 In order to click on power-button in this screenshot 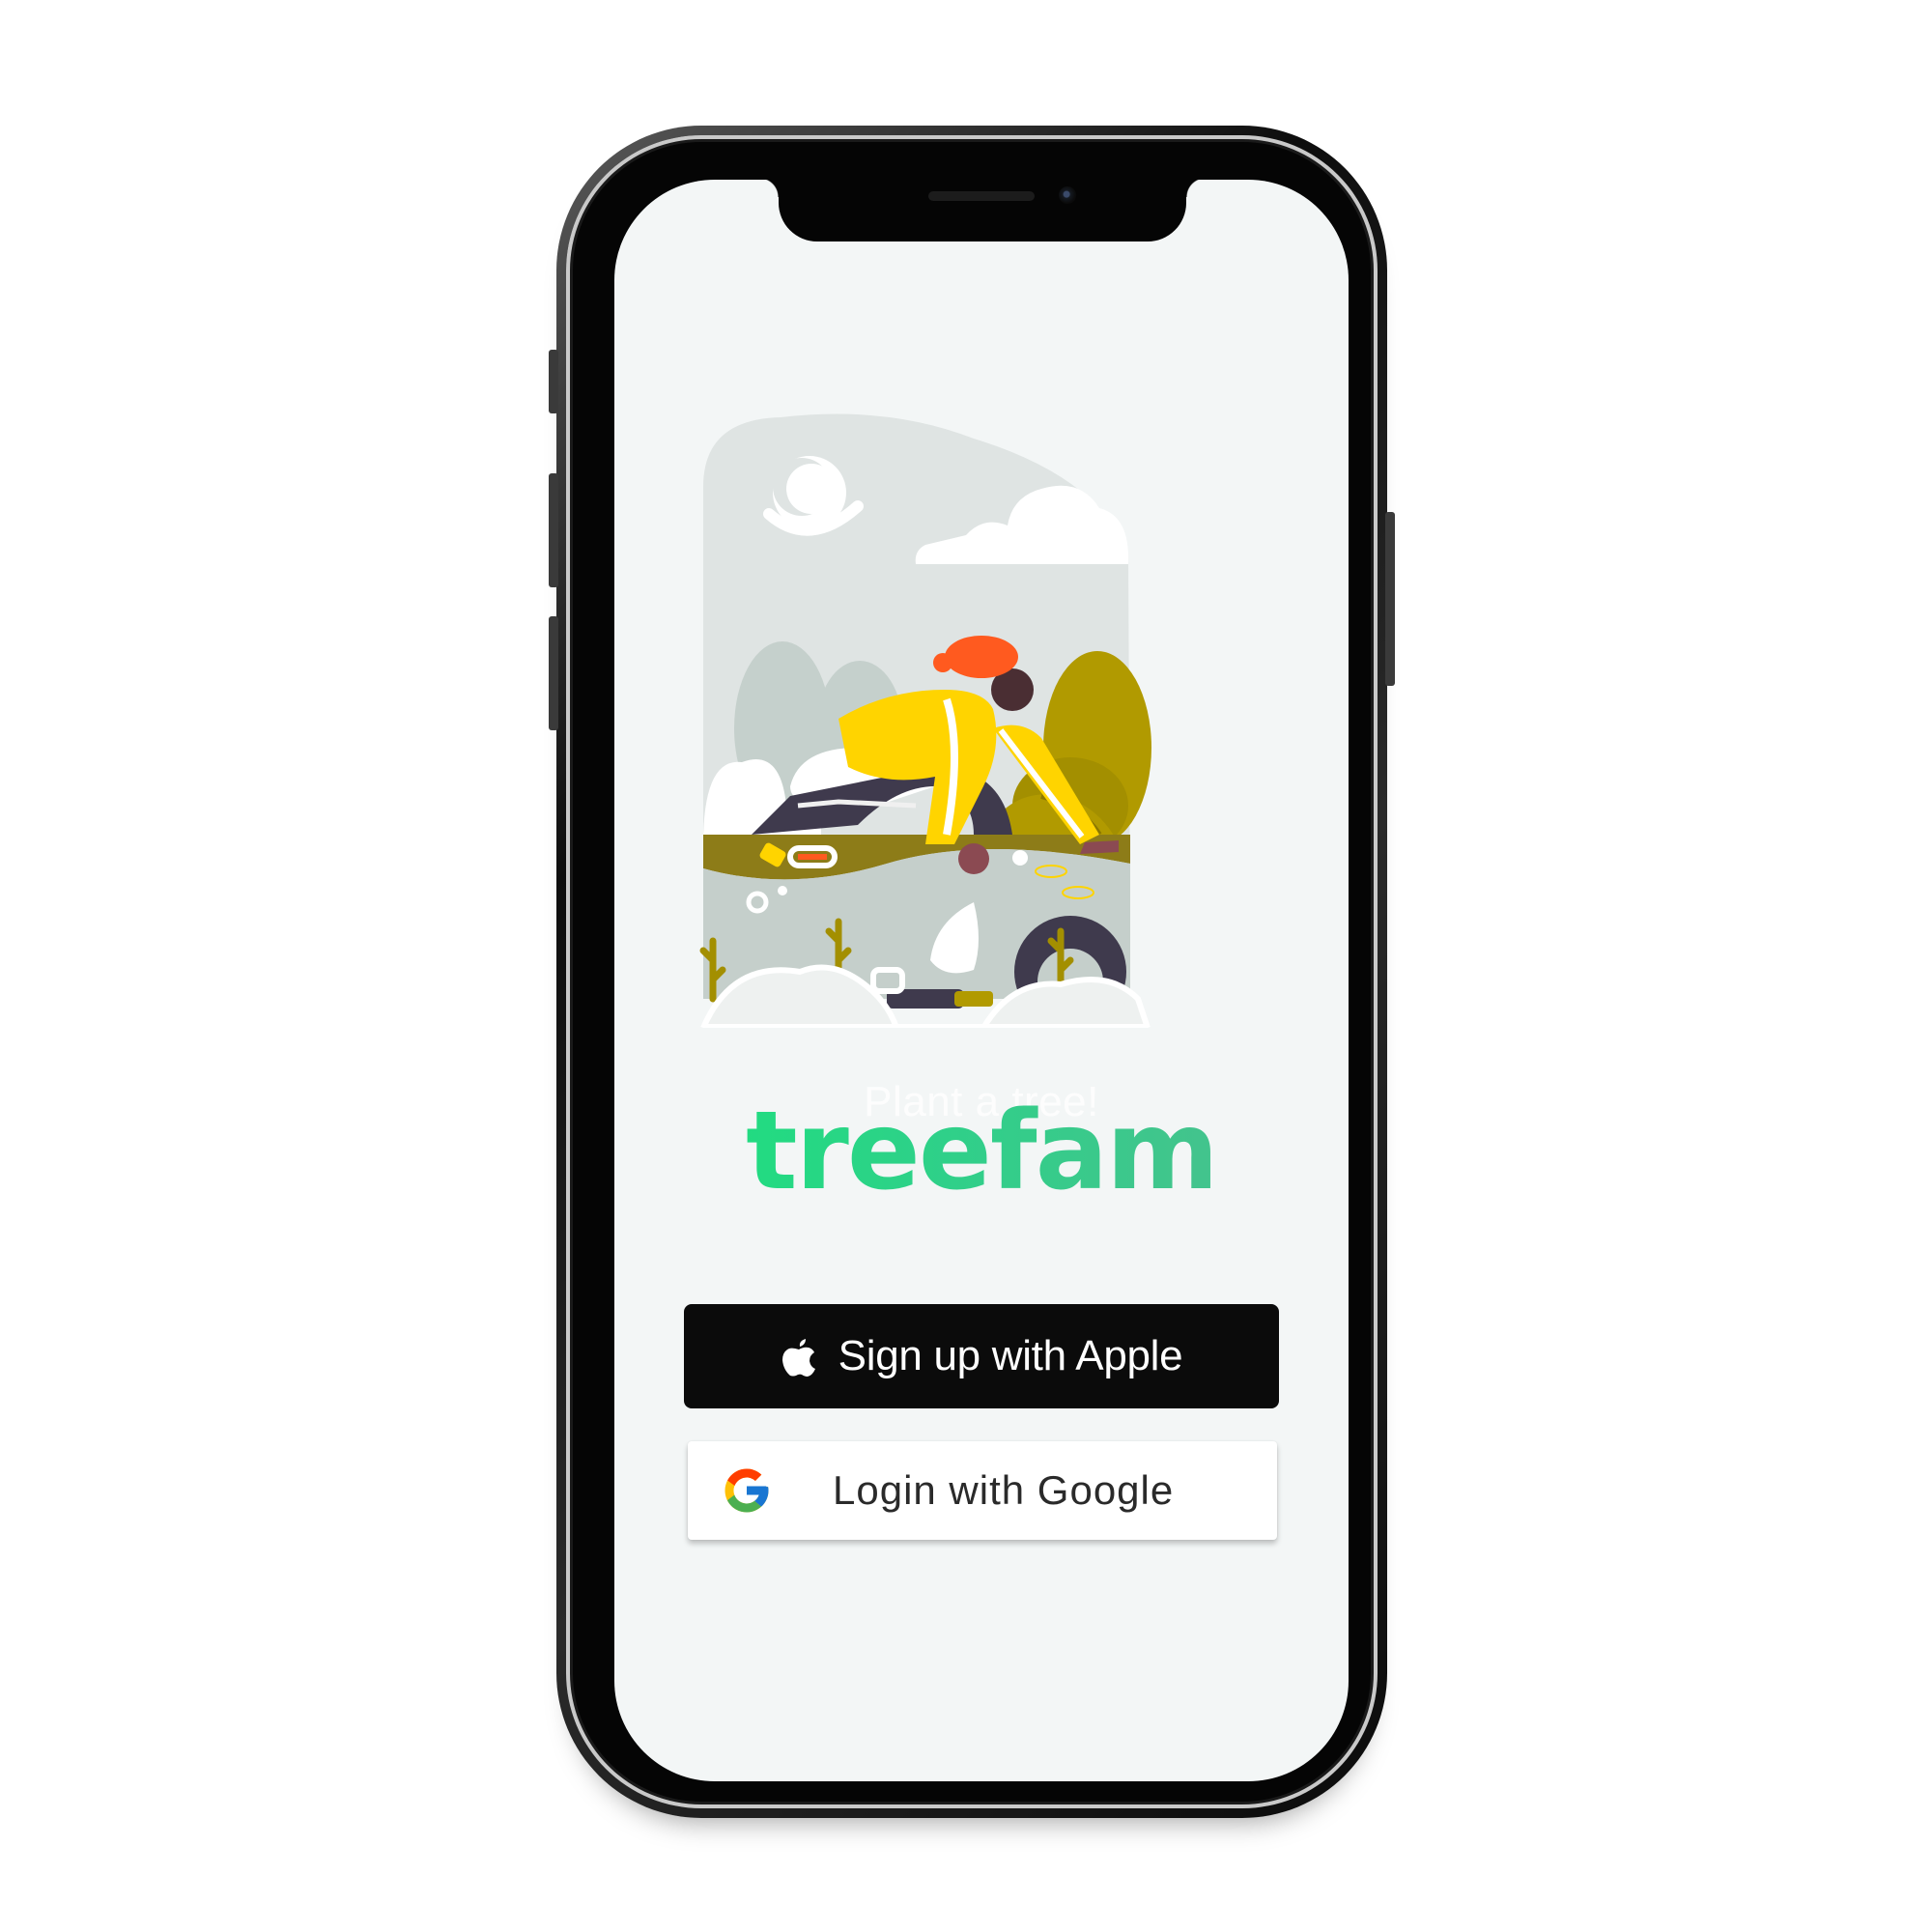, I will do `click(1390, 599)`.